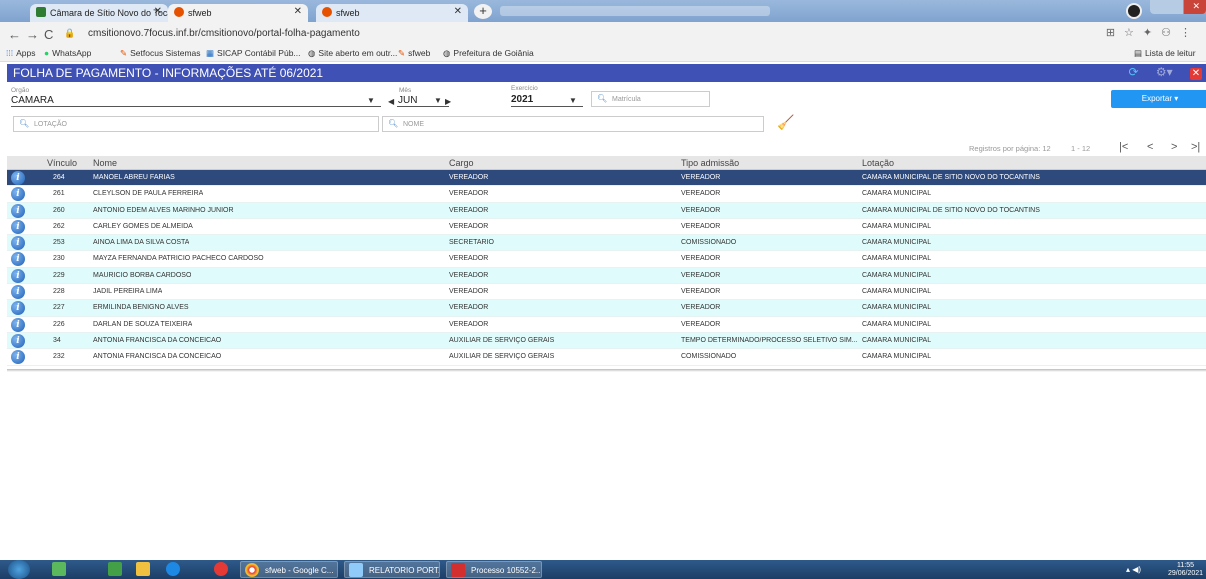 This screenshot has width=1206, height=579. What do you see at coordinates (67, 53) in the screenshot?
I see `bookmark-whatsapp: ● WhatsApp` at bounding box center [67, 53].